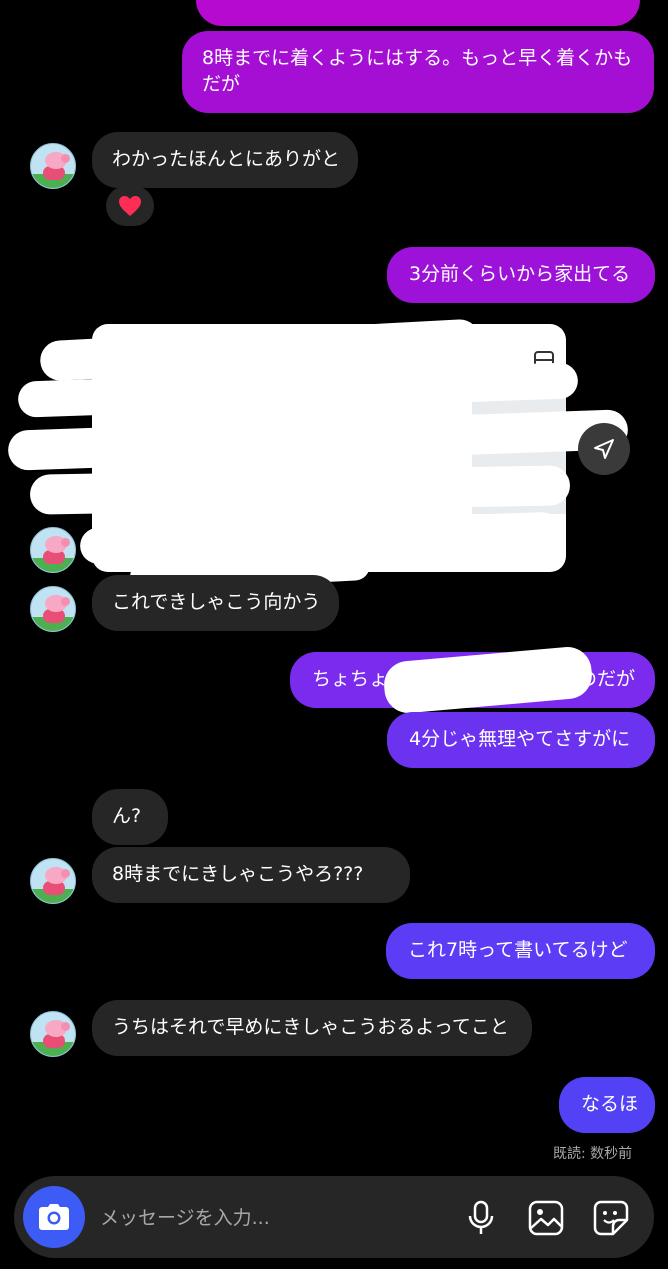  I want to click on gallery-button, so click(546, 1218).